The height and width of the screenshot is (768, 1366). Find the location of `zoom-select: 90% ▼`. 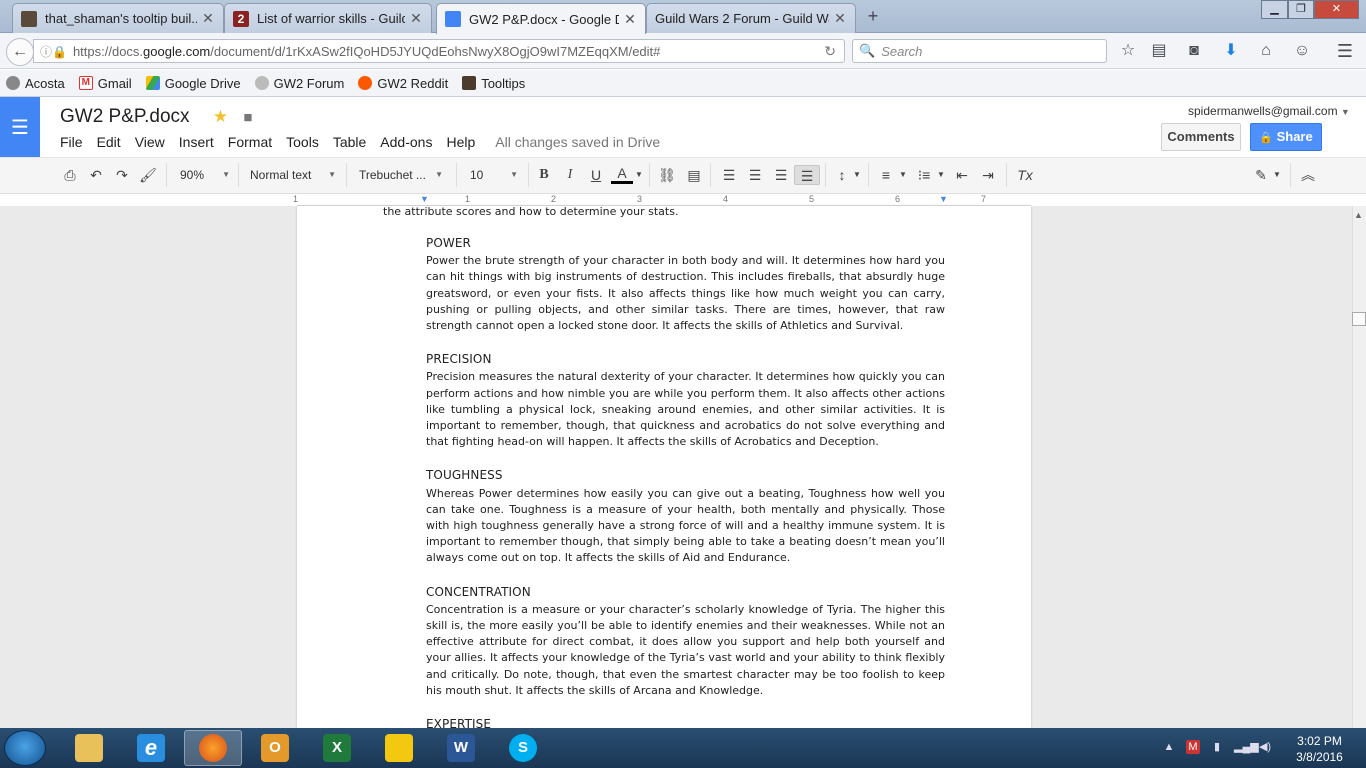

zoom-select: 90% ▼ is located at coordinates (204, 175).